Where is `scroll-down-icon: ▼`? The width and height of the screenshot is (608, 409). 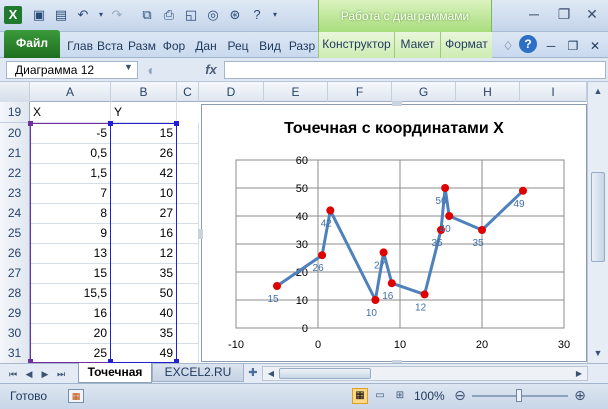 scroll-down-icon: ▼ is located at coordinates (598, 353).